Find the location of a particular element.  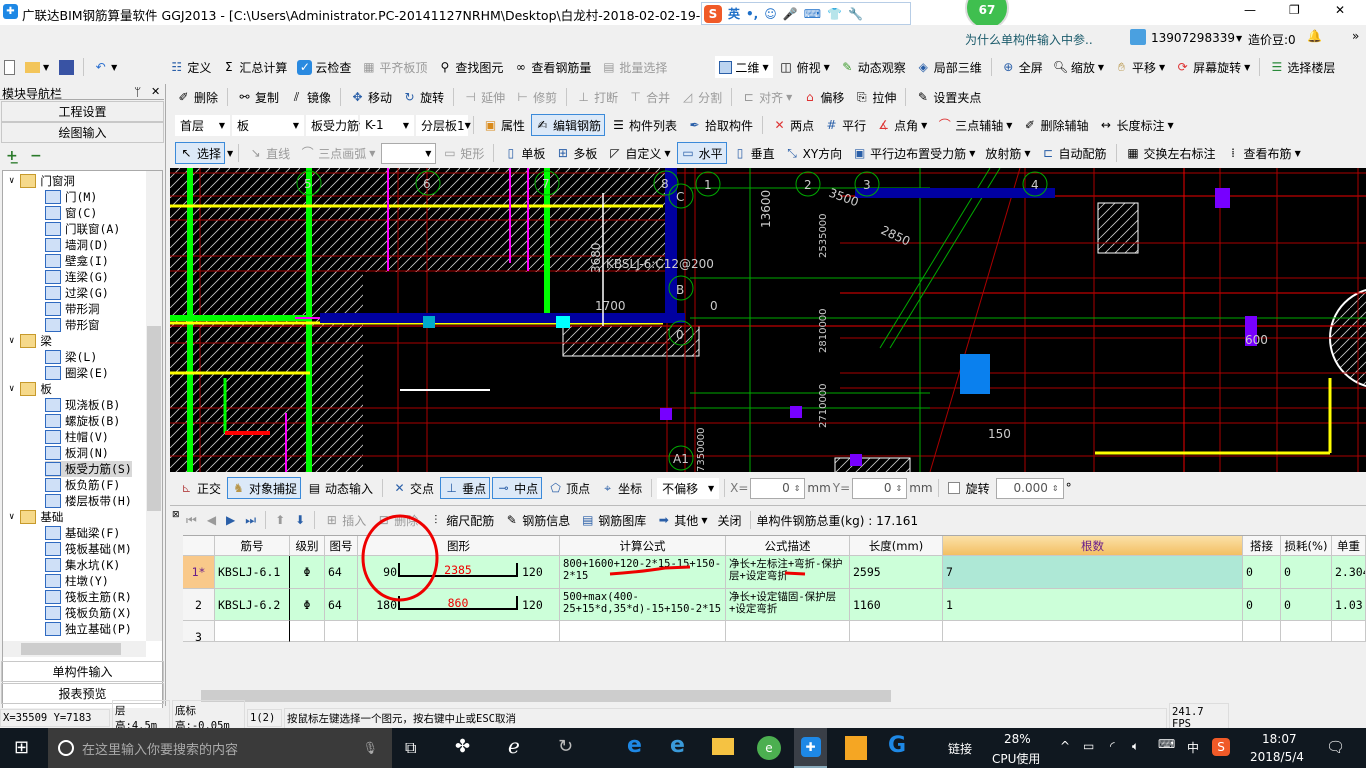

lap-cell is located at coordinates (1262, 631).